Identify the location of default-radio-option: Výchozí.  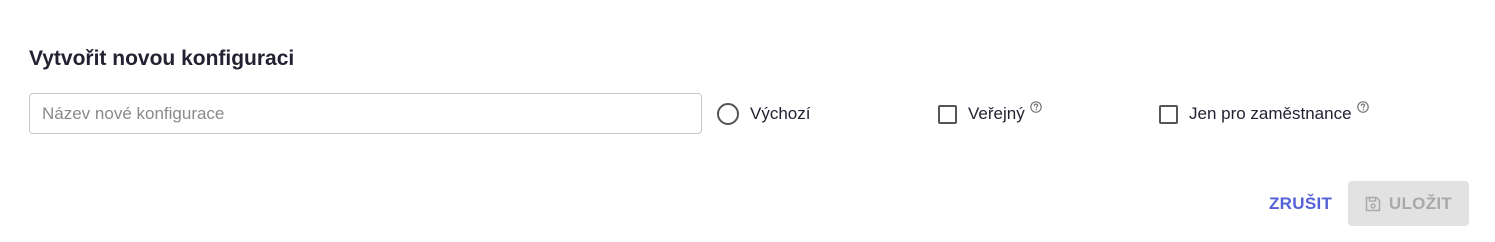
(763, 114).